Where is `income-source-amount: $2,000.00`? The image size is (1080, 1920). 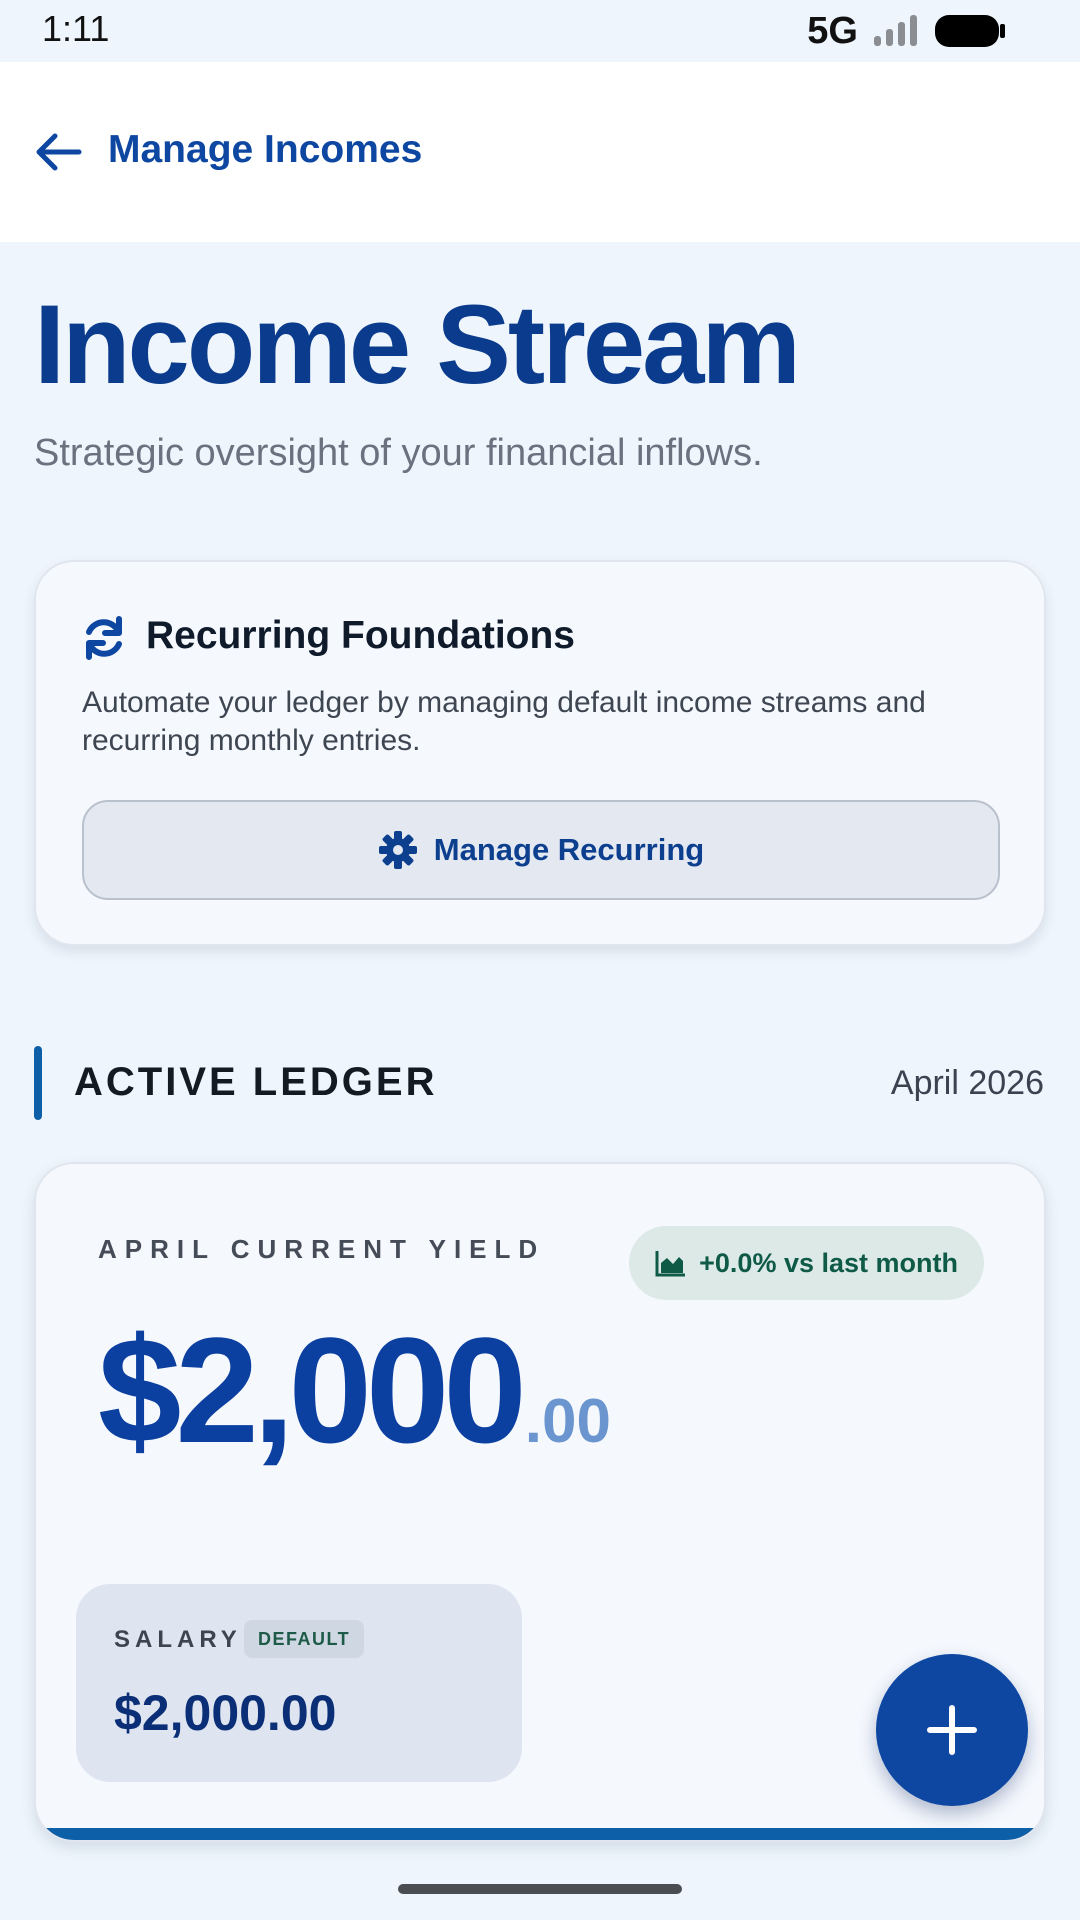
income-source-amount: $2,000.00 is located at coordinates (225, 1713).